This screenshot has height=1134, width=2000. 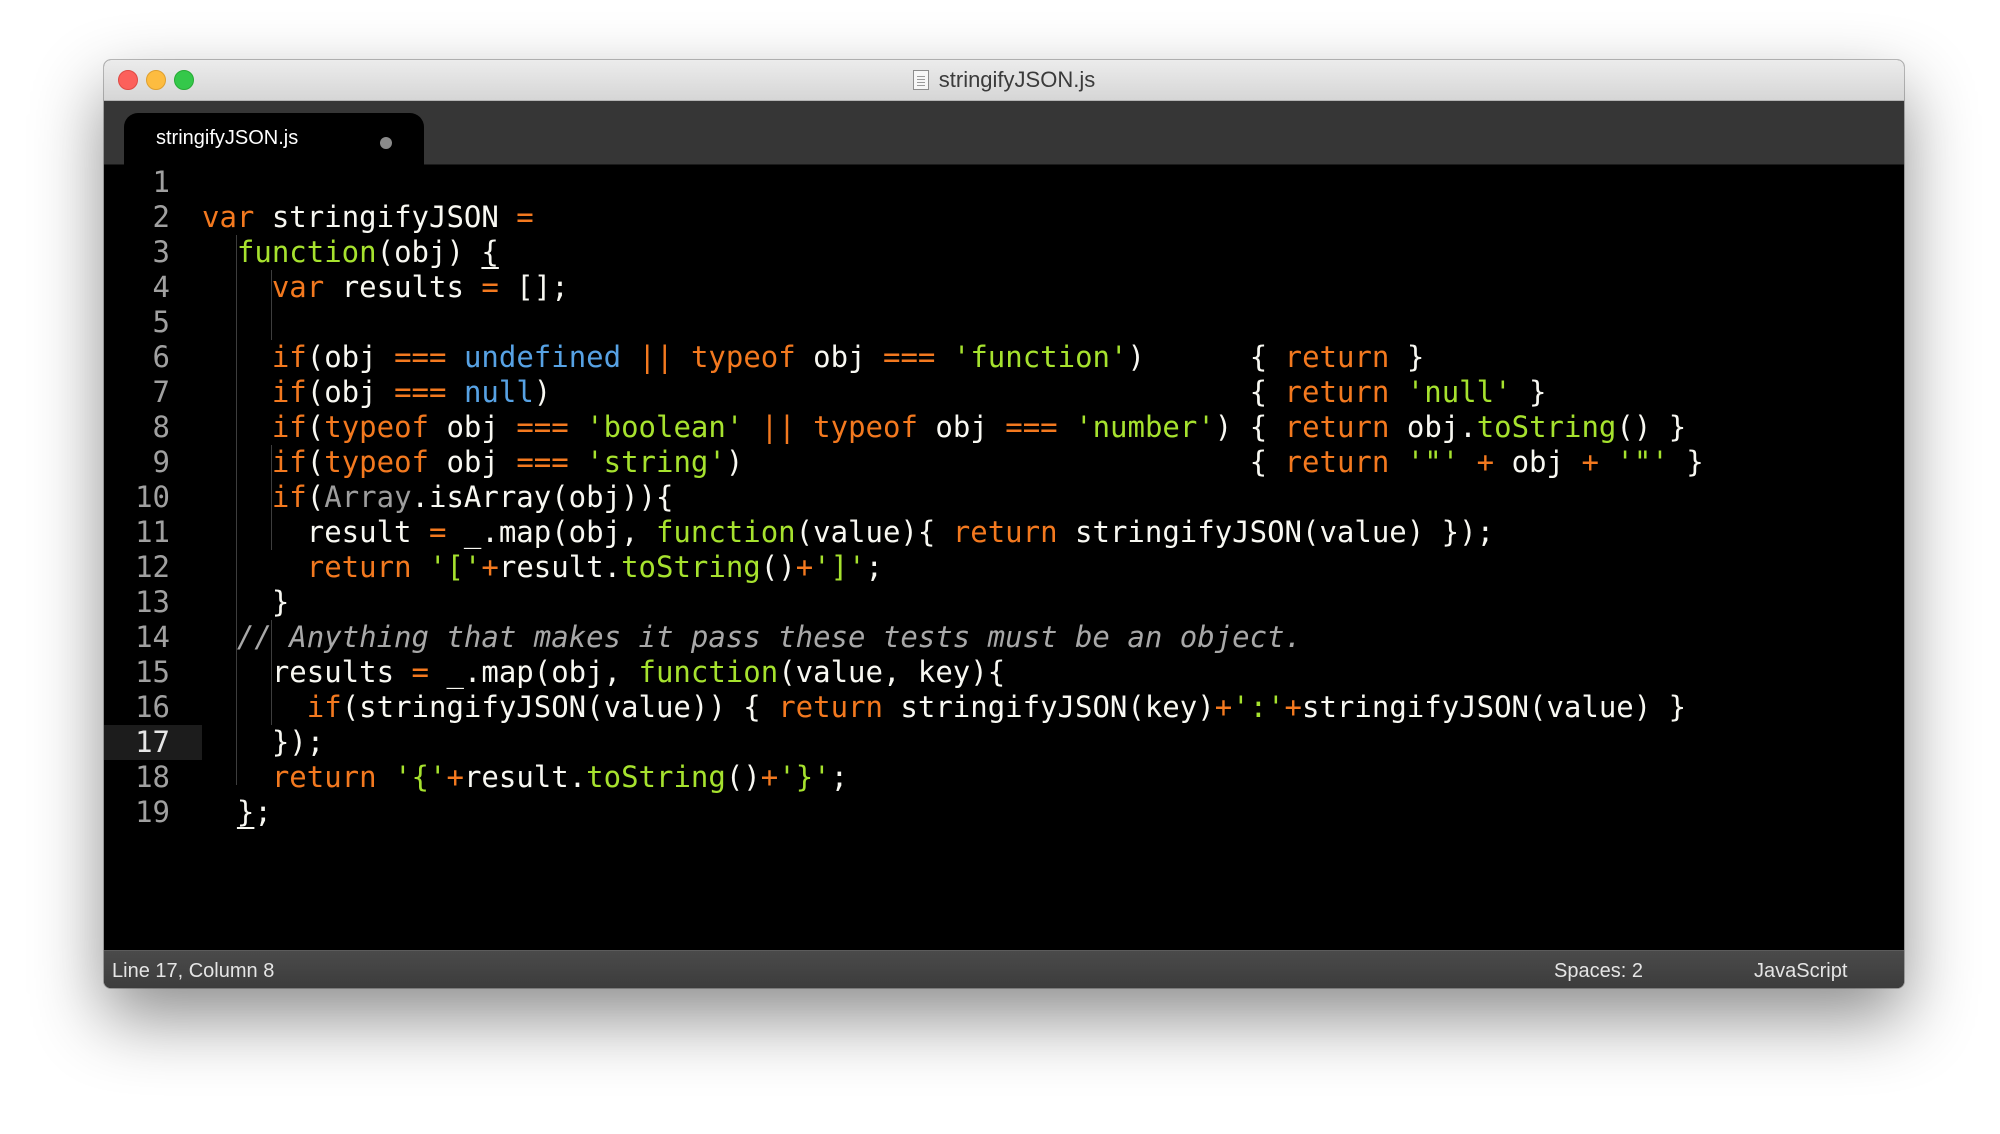 What do you see at coordinates (153, 462) in the screenshot?
I see `line-number: 9` at bounding box center [153, 462].